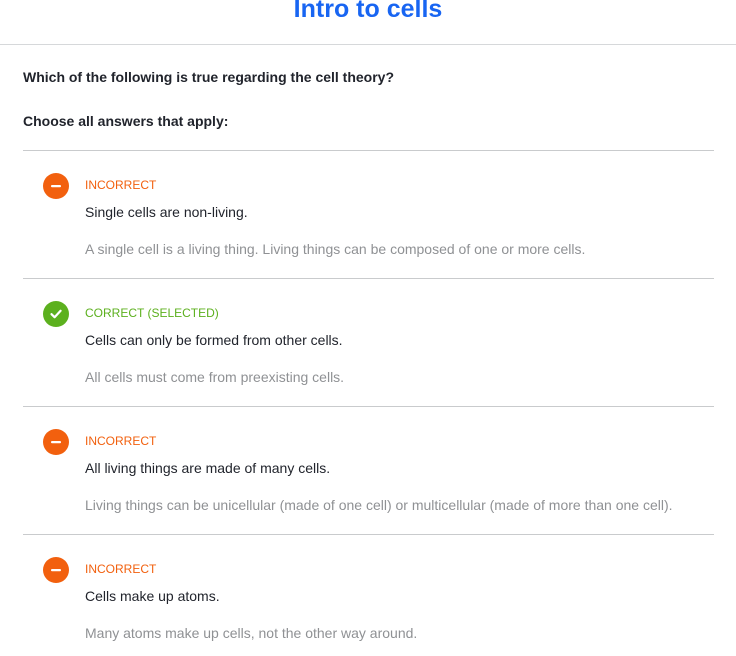  What do you see at coordinates (166, 212) in the screenshot?
I see `choice-answer-text: Single cells are non-living.` at bounding box center [166, 212].